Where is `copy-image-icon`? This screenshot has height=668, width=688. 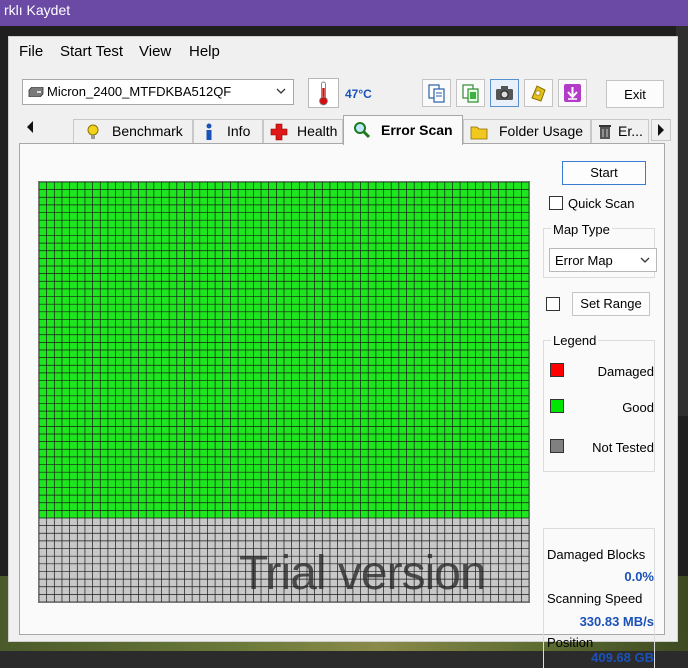
copy-image-icon is located at coordinates (470, 93).